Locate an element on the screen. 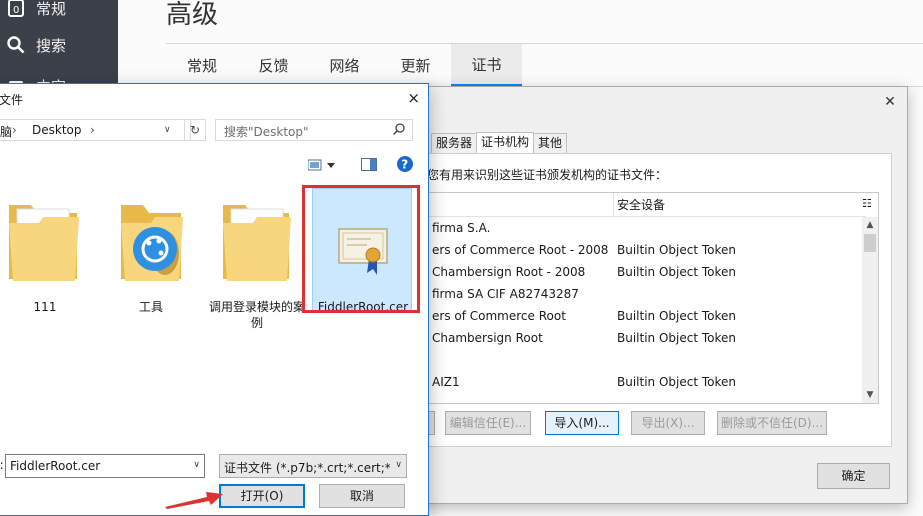  tab-certificates: 证书 is located at coordinates (486, 65).